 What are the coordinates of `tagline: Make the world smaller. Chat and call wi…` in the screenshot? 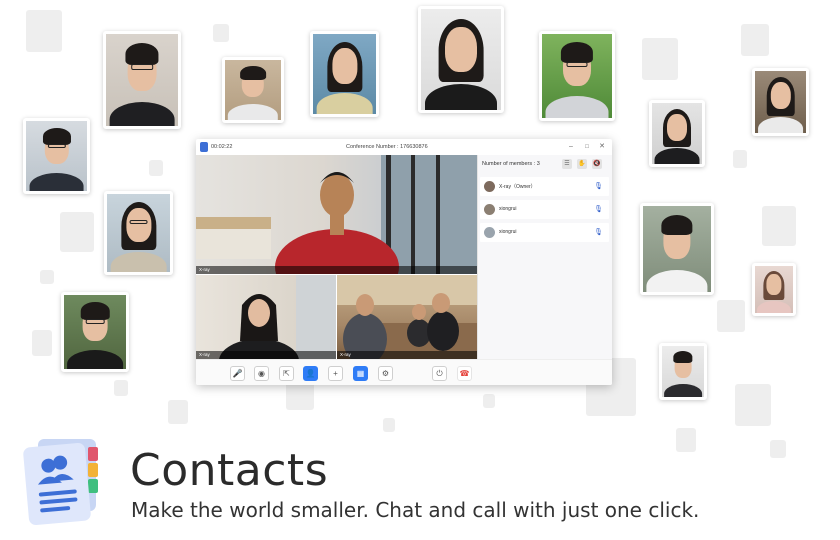 It's located at (415, 510).